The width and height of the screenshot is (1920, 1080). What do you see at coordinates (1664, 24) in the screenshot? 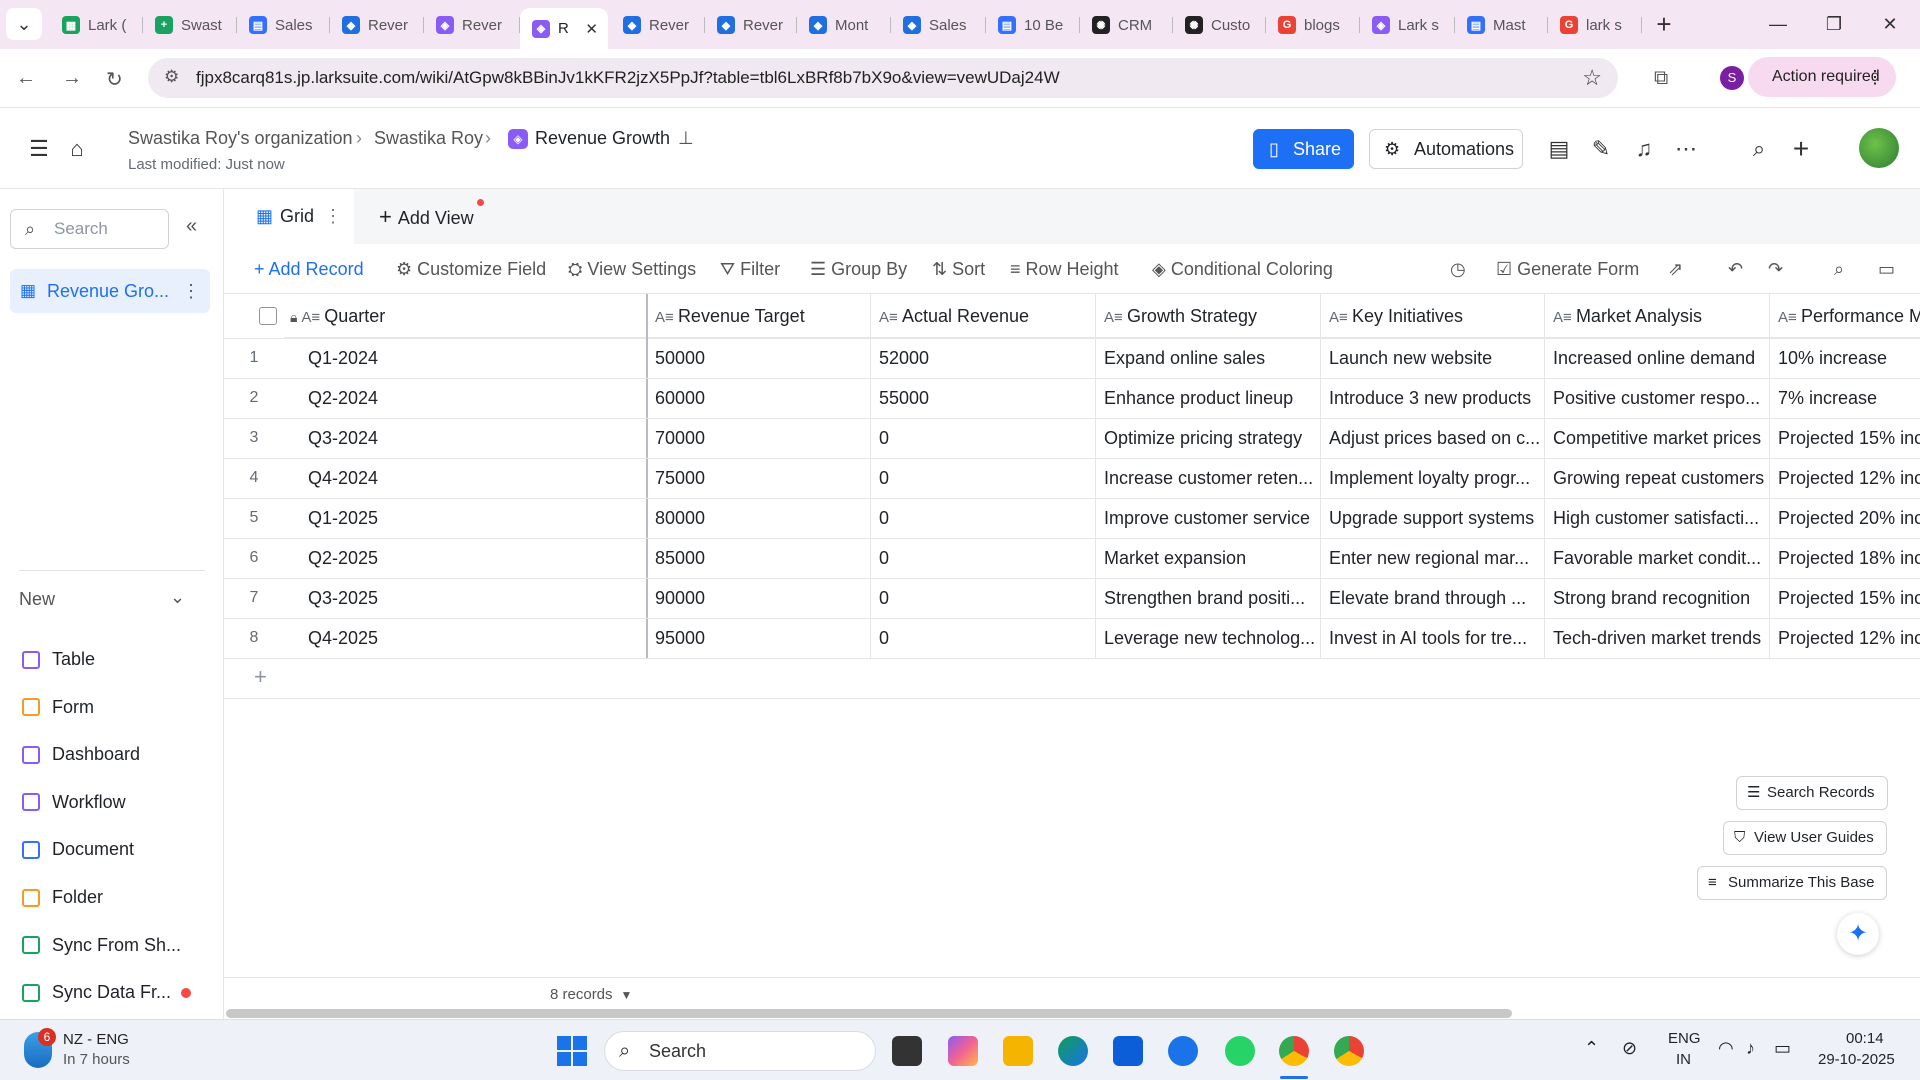
I see `new-tab-button: +` at bounding box center [1664, 24].